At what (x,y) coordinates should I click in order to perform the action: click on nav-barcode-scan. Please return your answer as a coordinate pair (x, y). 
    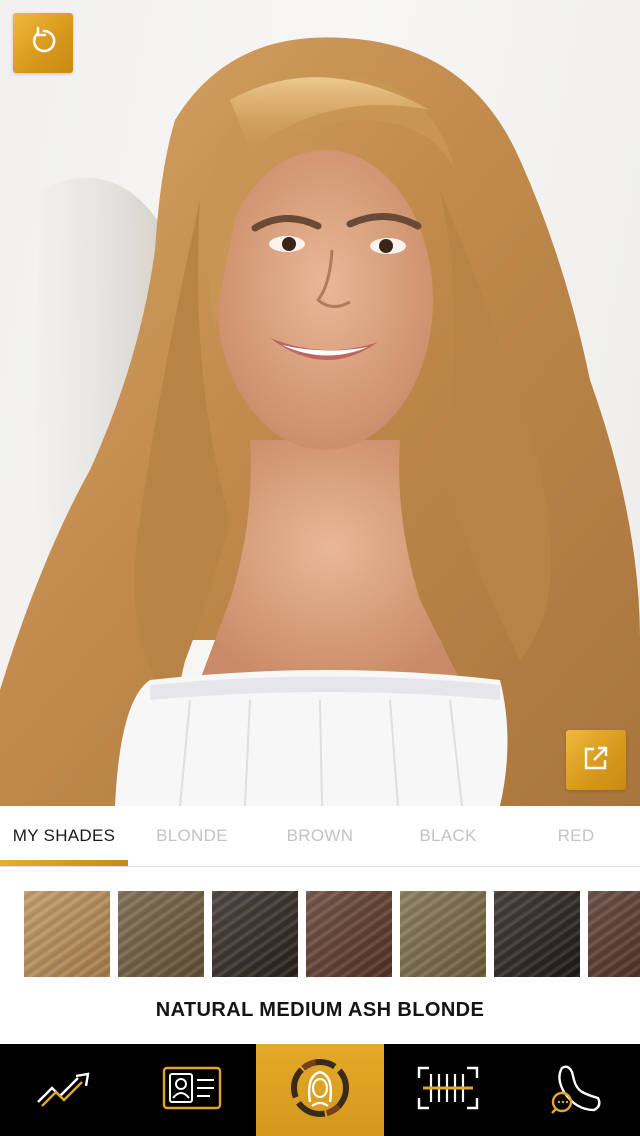
    Looking at the image, I should click on (448, 1090).